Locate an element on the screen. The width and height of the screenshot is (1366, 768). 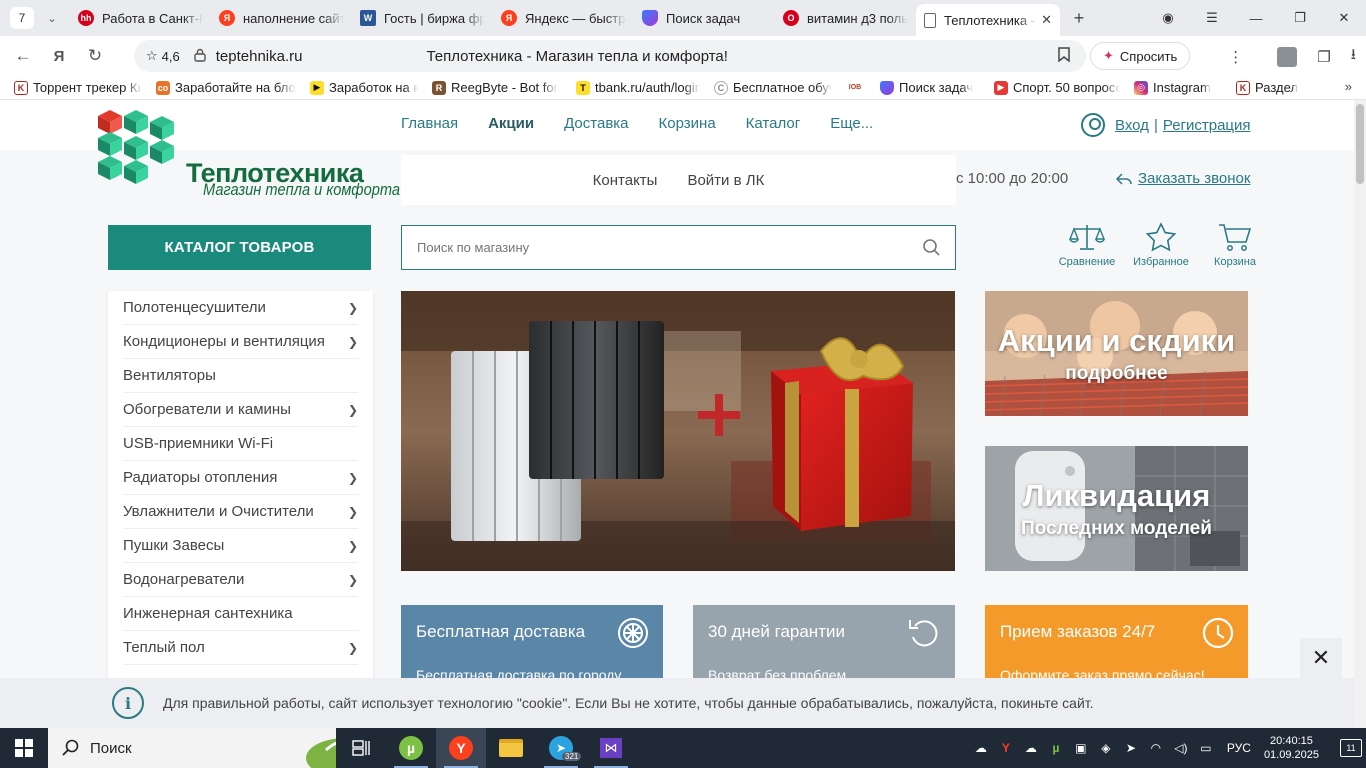
clock: 20:40:15 01.09.2025 is located at coordinates (1291, 748).